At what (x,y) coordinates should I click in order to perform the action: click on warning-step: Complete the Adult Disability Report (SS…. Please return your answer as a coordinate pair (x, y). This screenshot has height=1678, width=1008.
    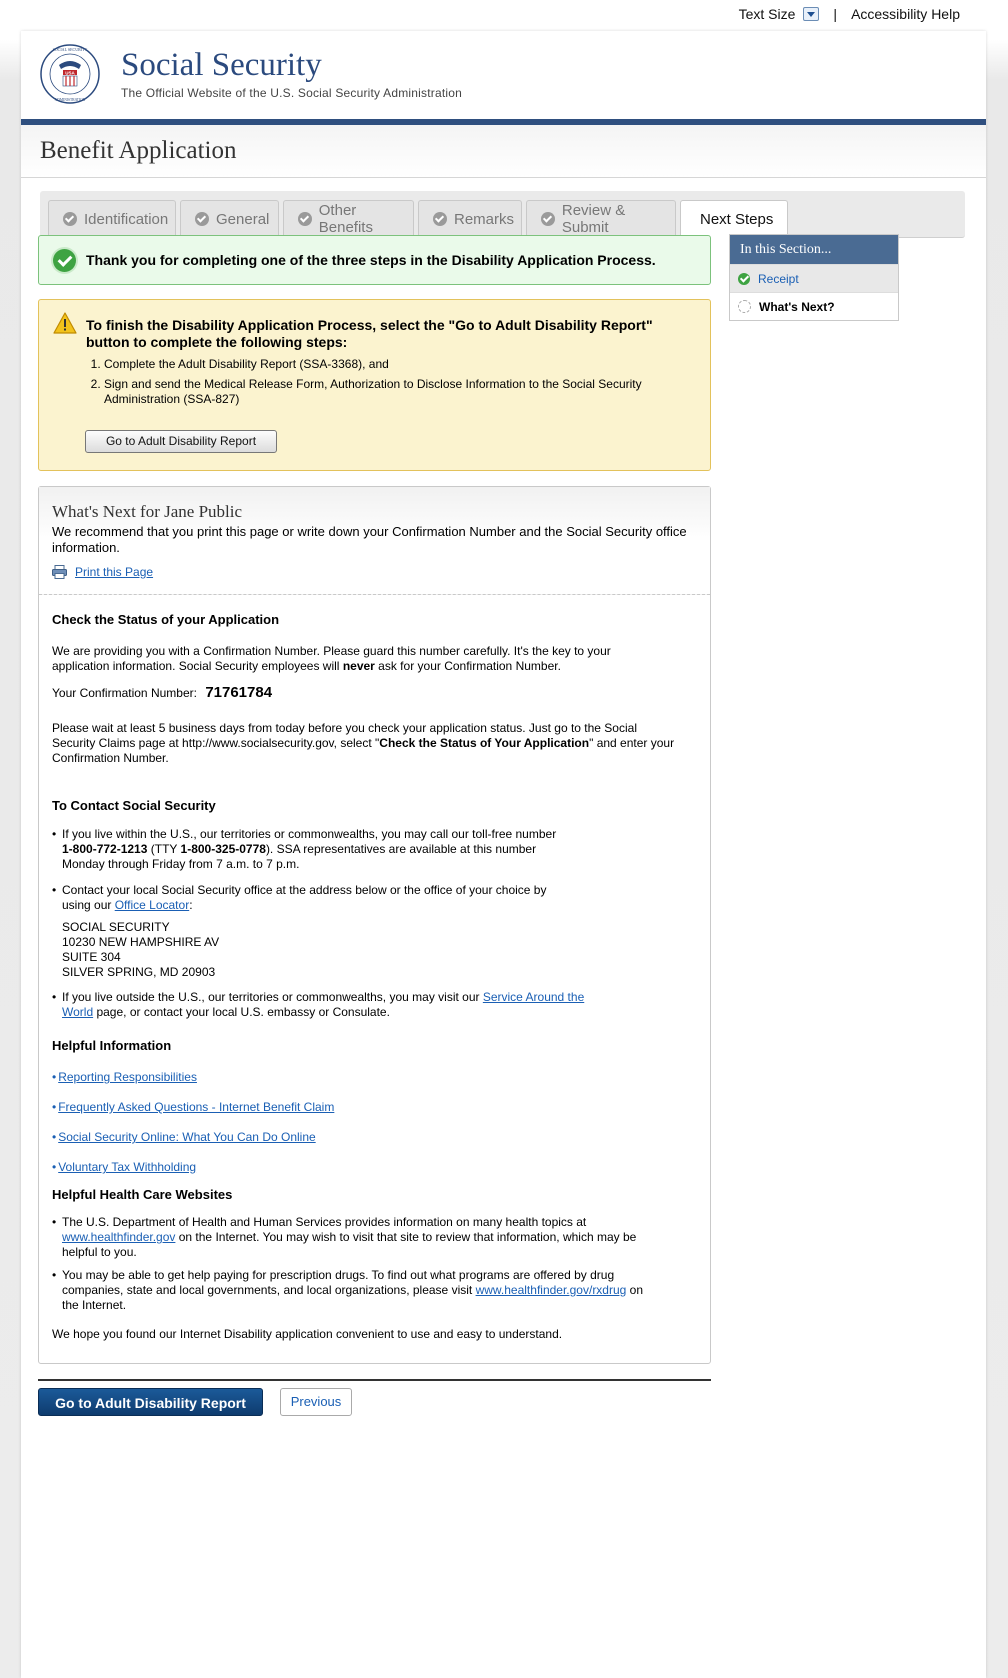
    Looking at the image, I should click on (394, 364).